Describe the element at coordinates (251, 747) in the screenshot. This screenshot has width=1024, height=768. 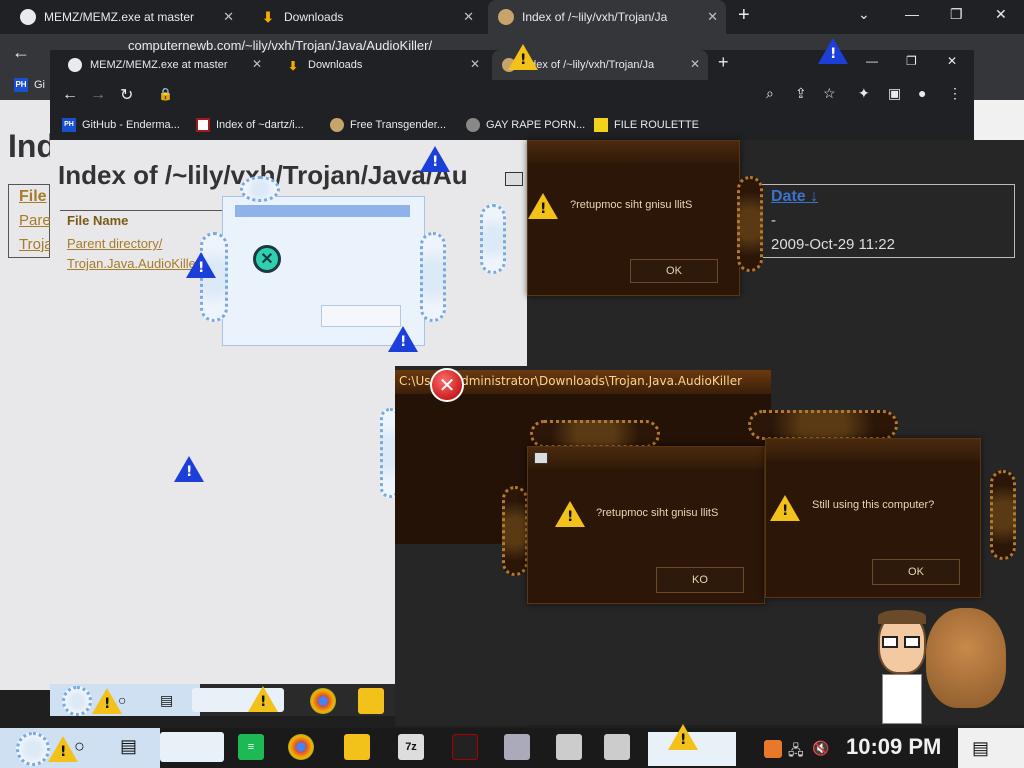
I see `spotify-icon: ≡` at that location.